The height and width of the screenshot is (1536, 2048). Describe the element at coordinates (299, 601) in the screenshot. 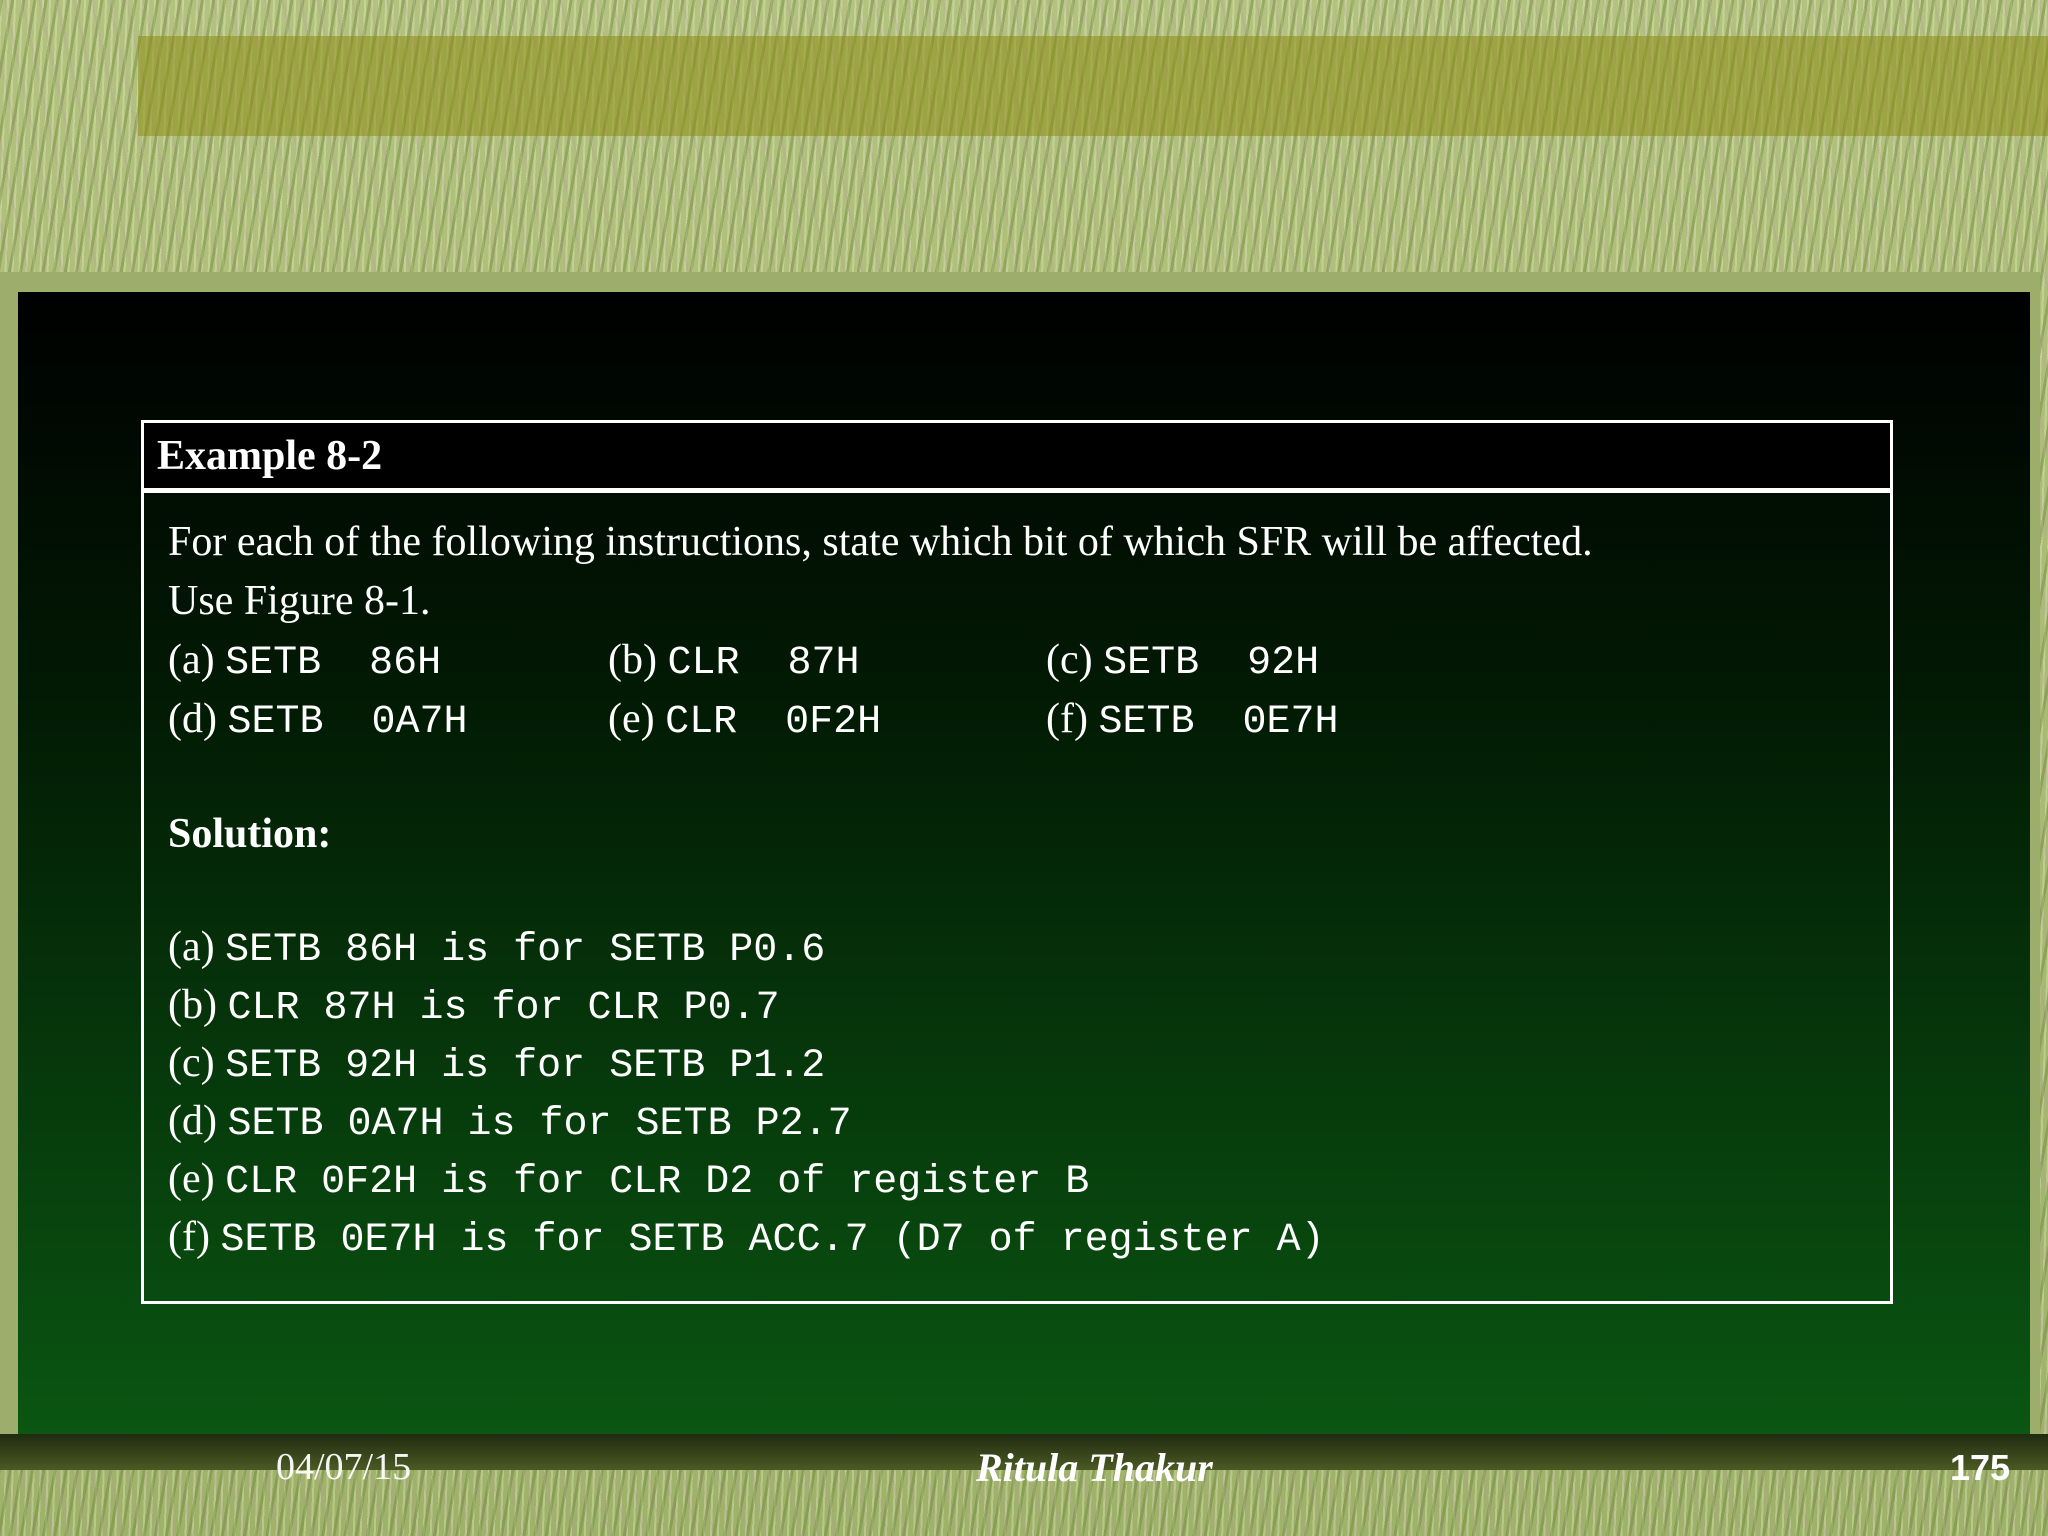

I see `problem-line-2: Use Figure 8-1.` at that location.